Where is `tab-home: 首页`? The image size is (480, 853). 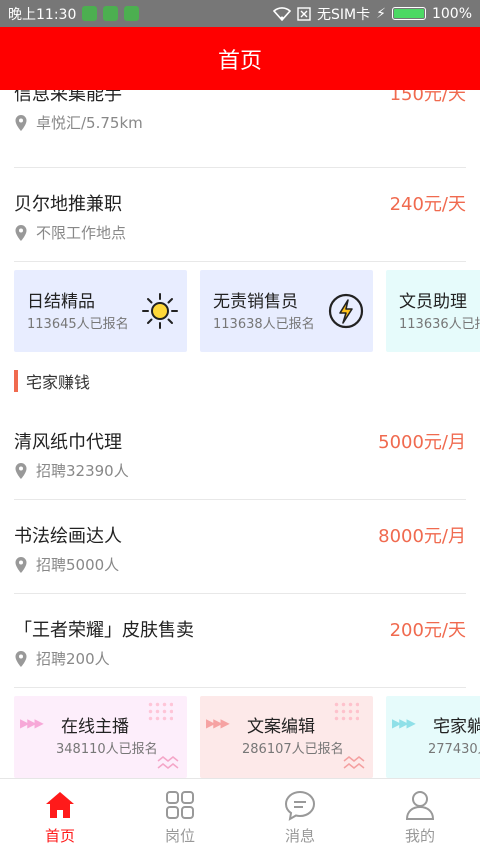 tab-home: 首页 is located at coordinates (60, 816).